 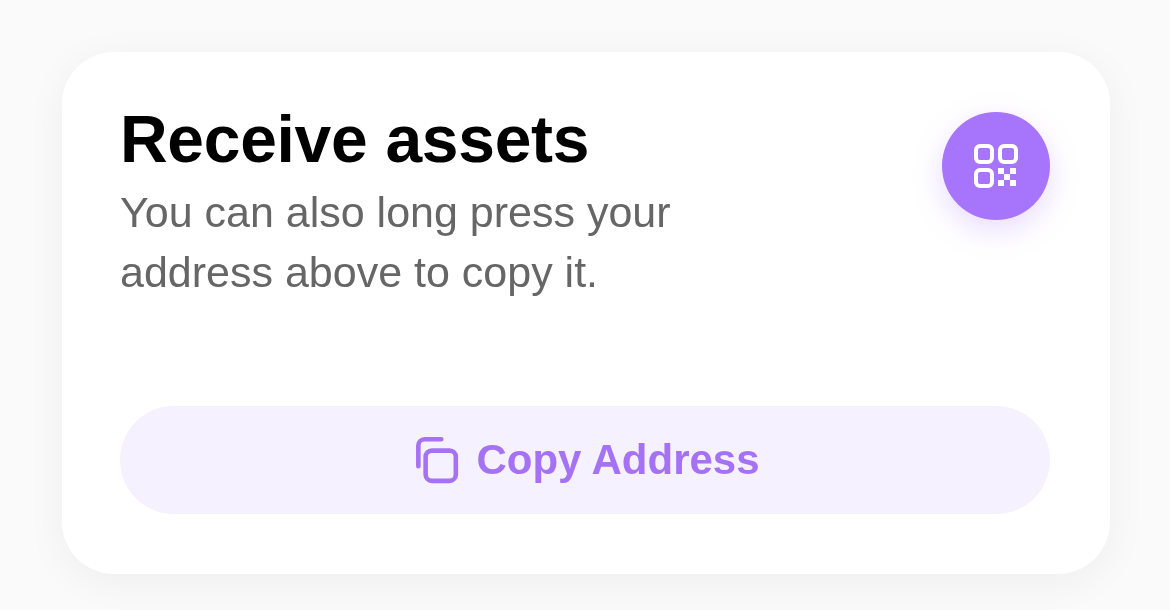 What do you see at coordinates (355, 139) in the screenshot?
I see `card-title: Receive assets` at bounding box center [355, 139].